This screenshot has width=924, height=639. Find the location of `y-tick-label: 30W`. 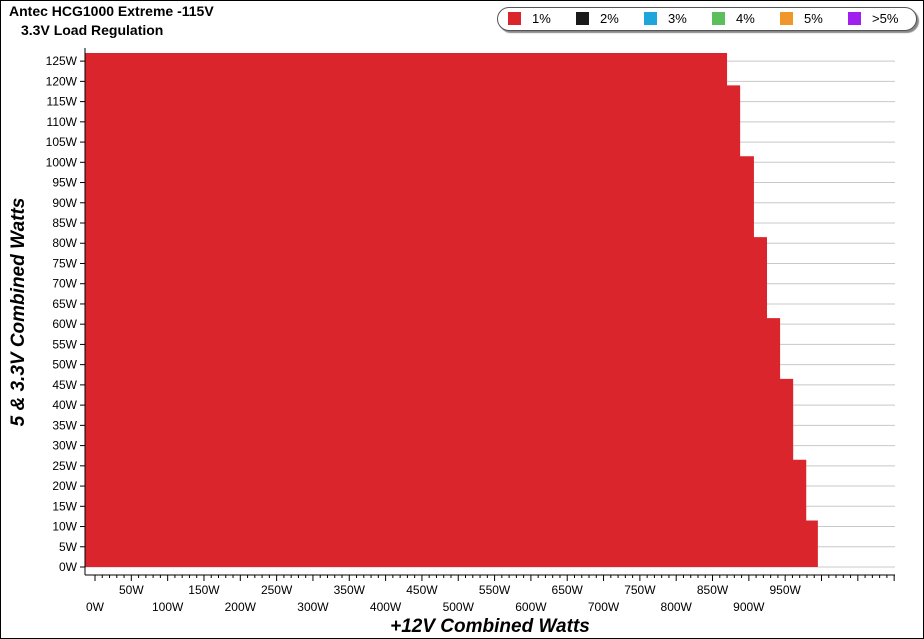

y-tick-label: 30W is located at coordinates (64, 446).